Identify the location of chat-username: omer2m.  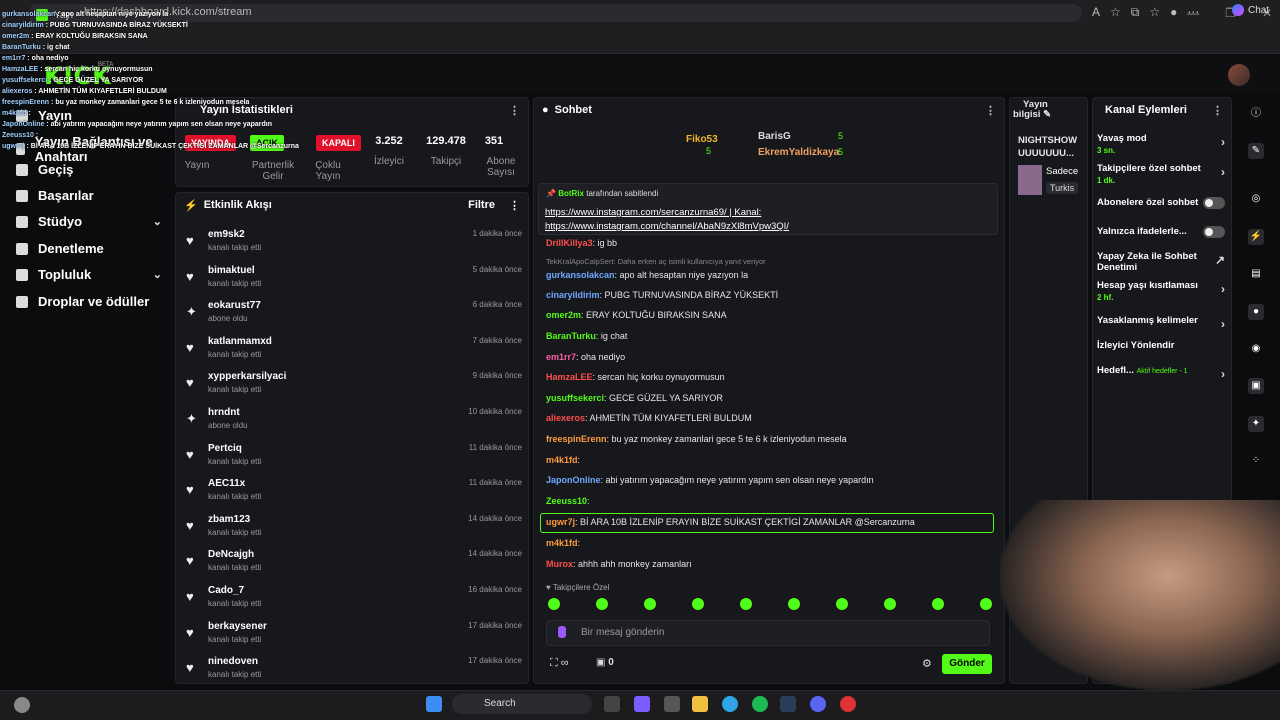
(563, 315).